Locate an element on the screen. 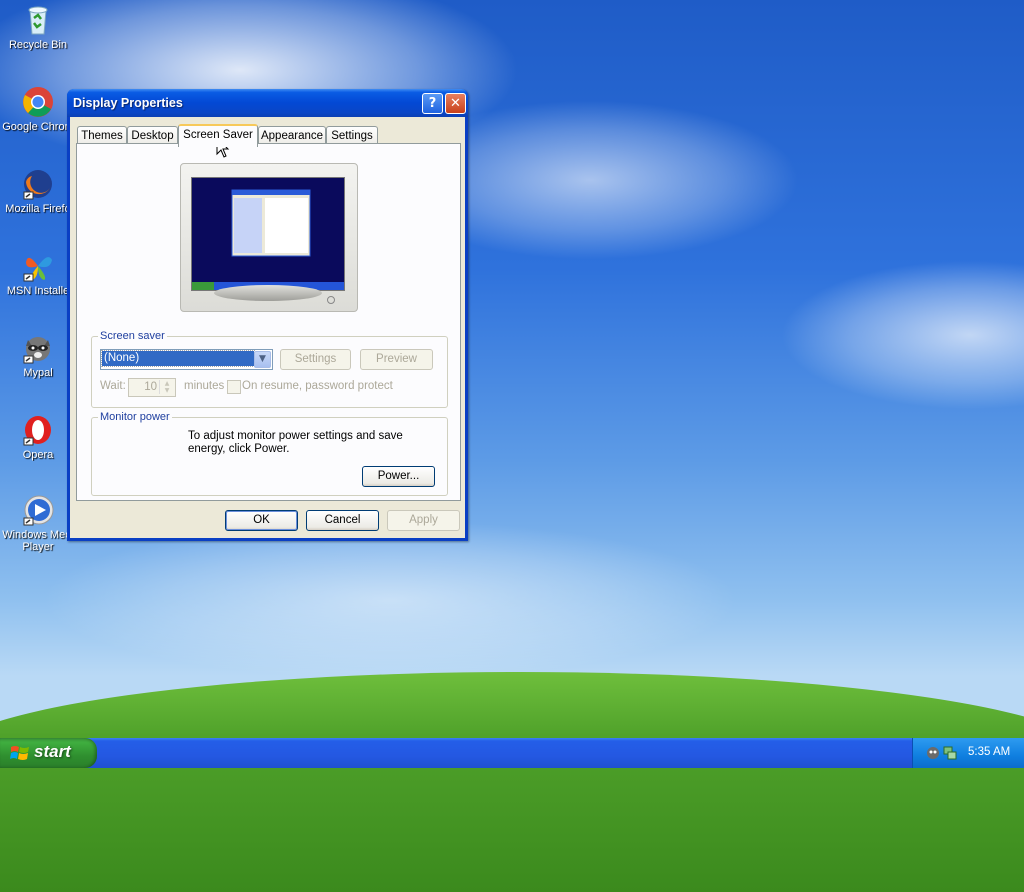 This screenshot has width=1024, height=892. desktop-icon-windows-media-player: Windows Medi Player is located at coordinates (38, 523).